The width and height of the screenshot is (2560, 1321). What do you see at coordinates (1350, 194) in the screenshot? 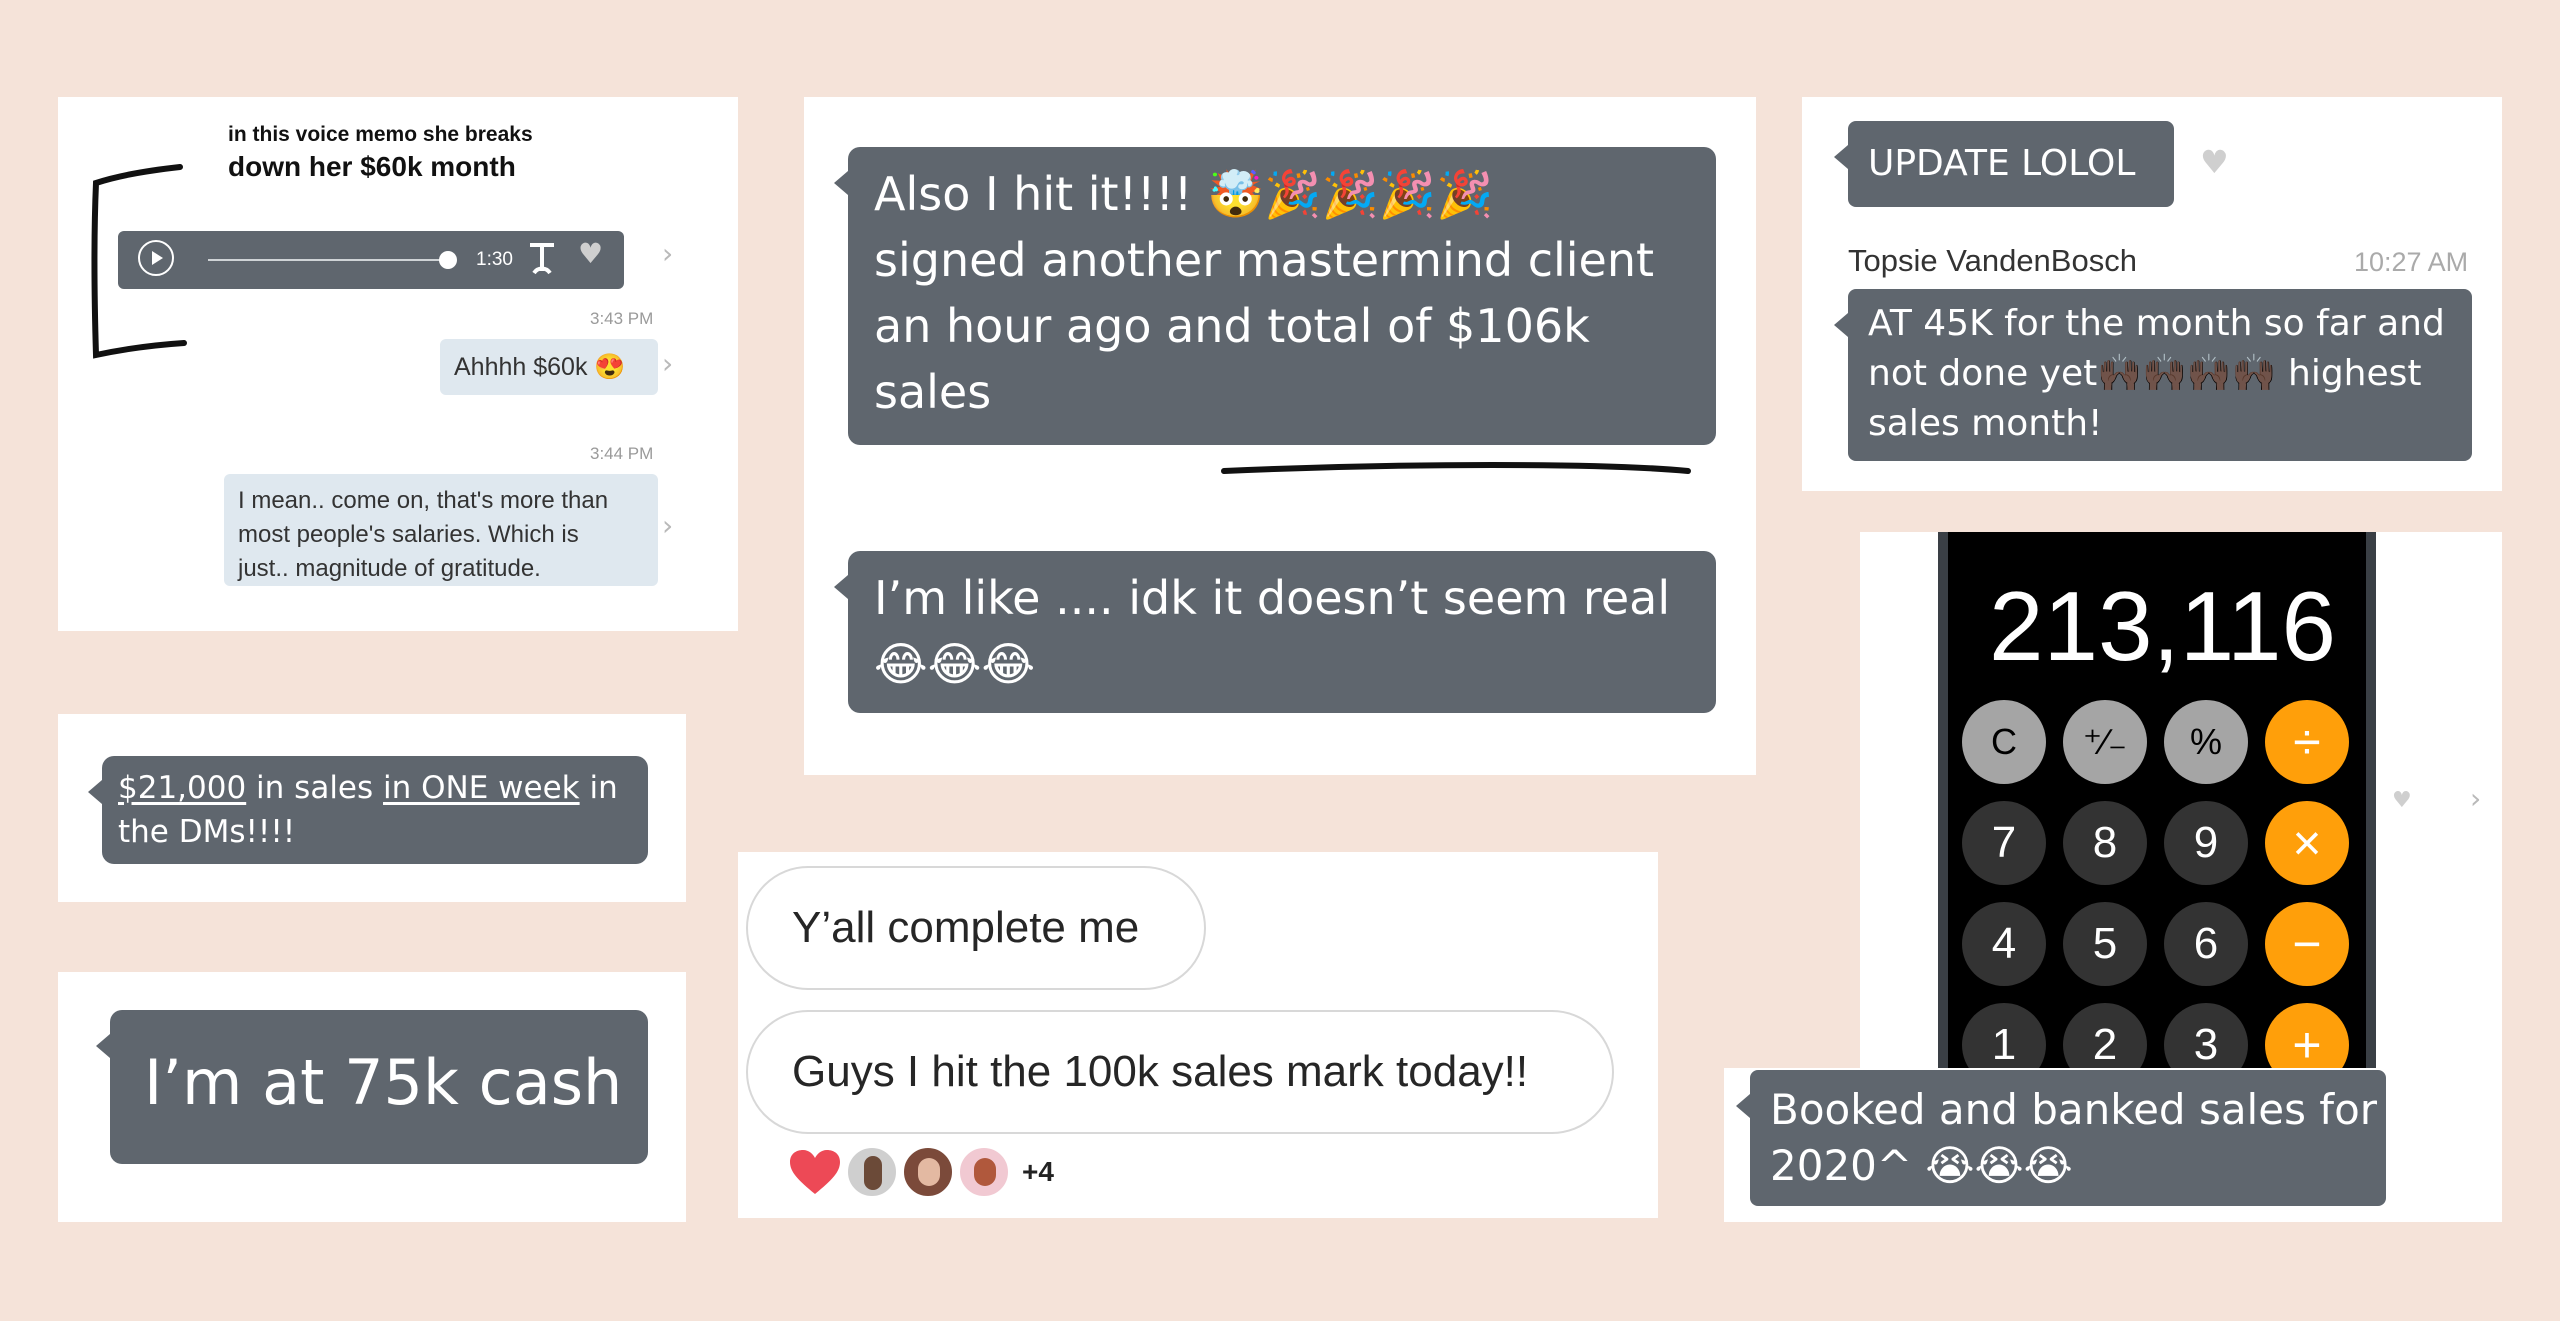
I see `celebration-emoji: 🤯🎉🎉🎉🎉` at bounding box center [1350, 194].